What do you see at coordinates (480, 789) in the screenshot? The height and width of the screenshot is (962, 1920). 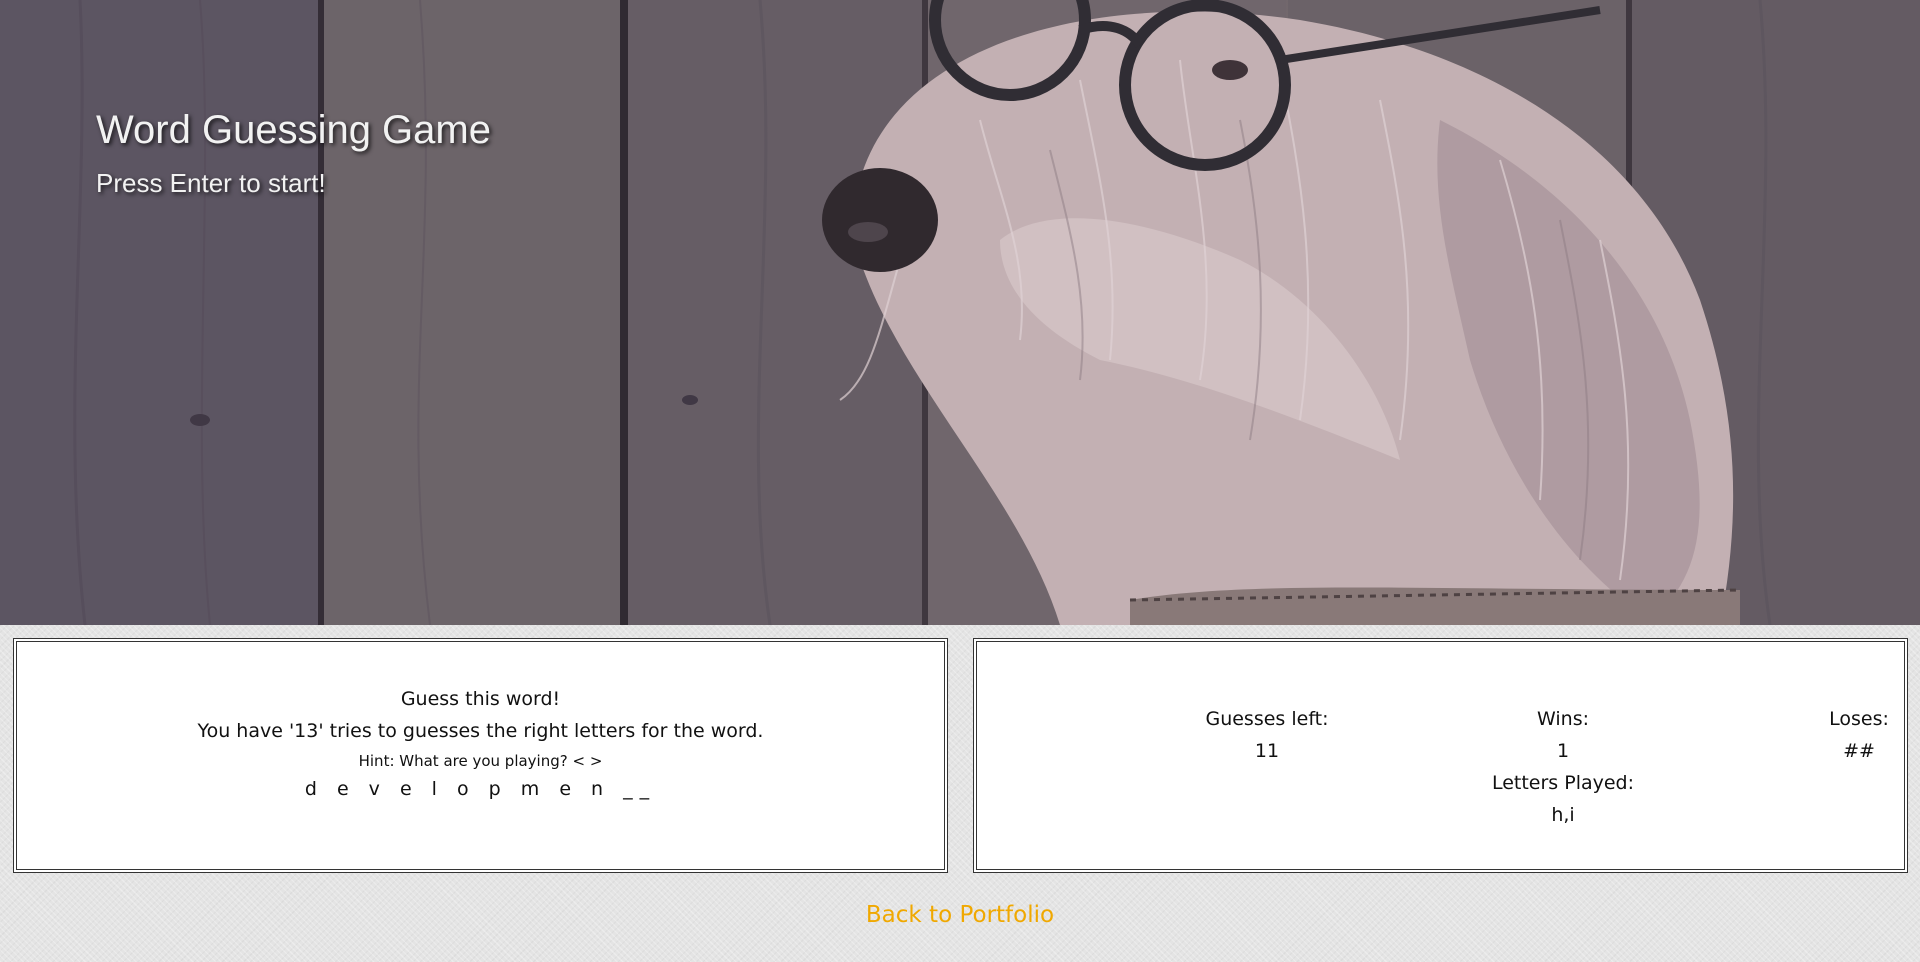 I see `current-word: d e v e l o p m e n __` at bounding box center [480, 789].